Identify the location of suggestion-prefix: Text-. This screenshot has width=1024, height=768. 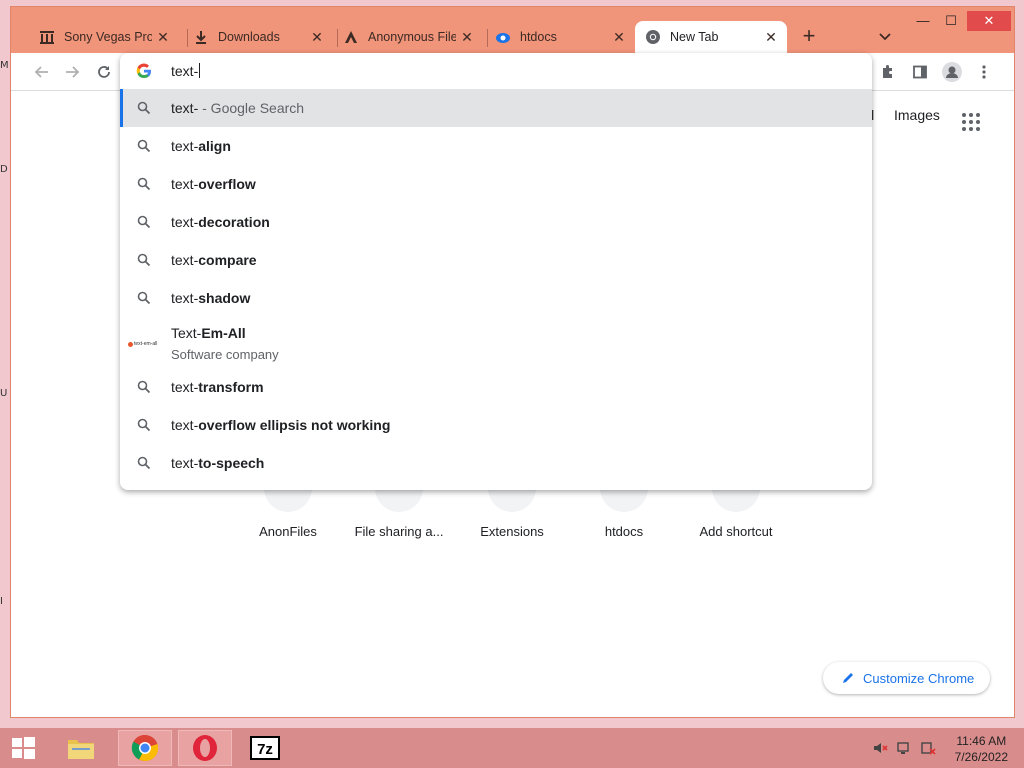
(186, 333).